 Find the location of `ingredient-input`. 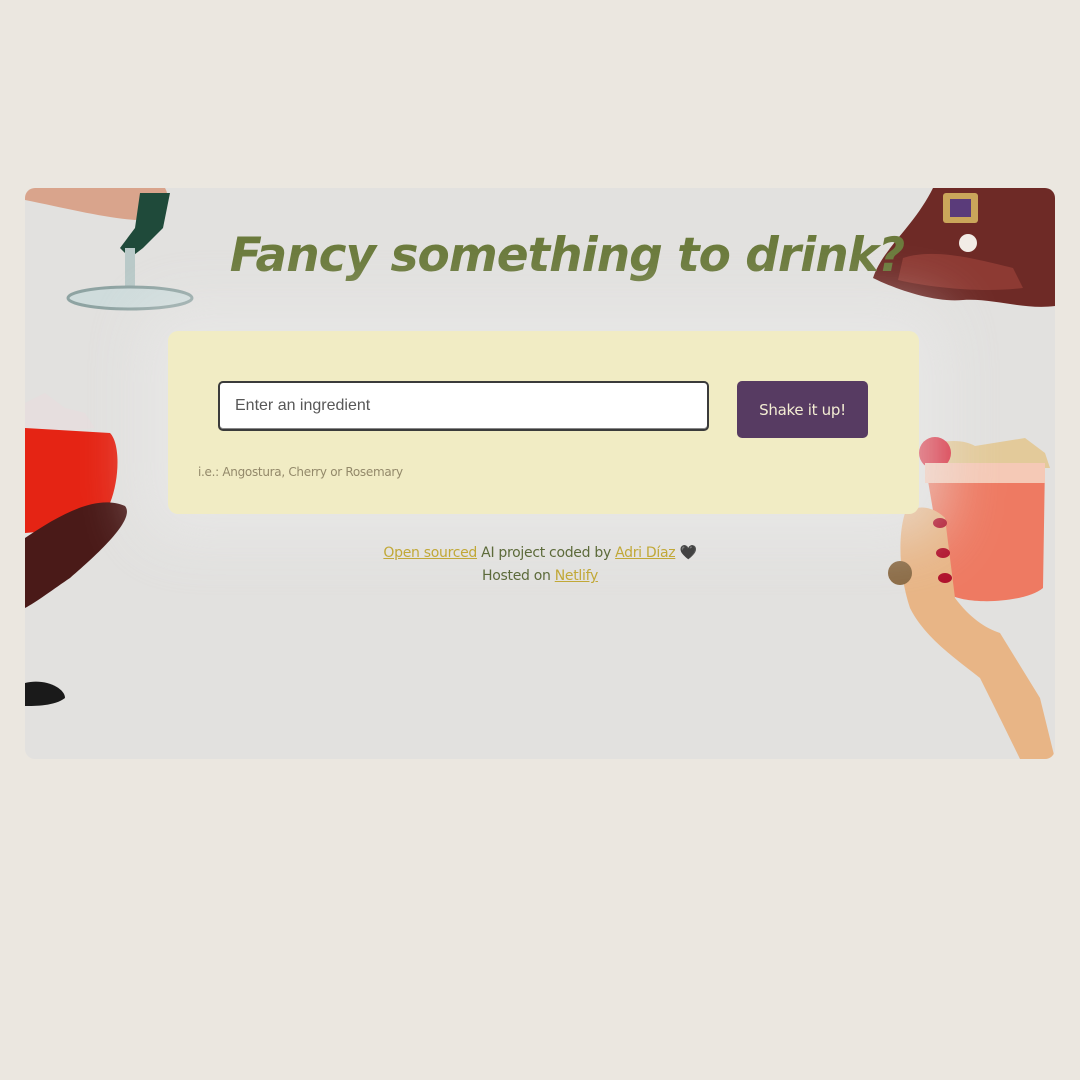

ingredient-input is located at coordinates (463, 406).